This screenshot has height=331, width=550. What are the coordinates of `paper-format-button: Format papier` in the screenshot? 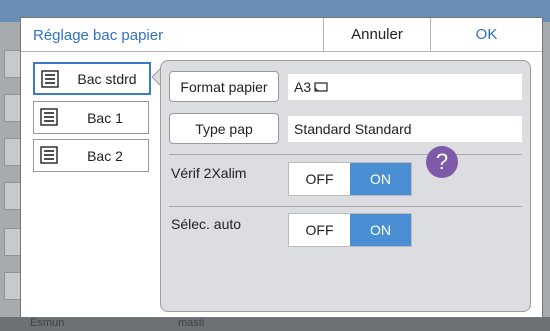 It's located at (224, 86).